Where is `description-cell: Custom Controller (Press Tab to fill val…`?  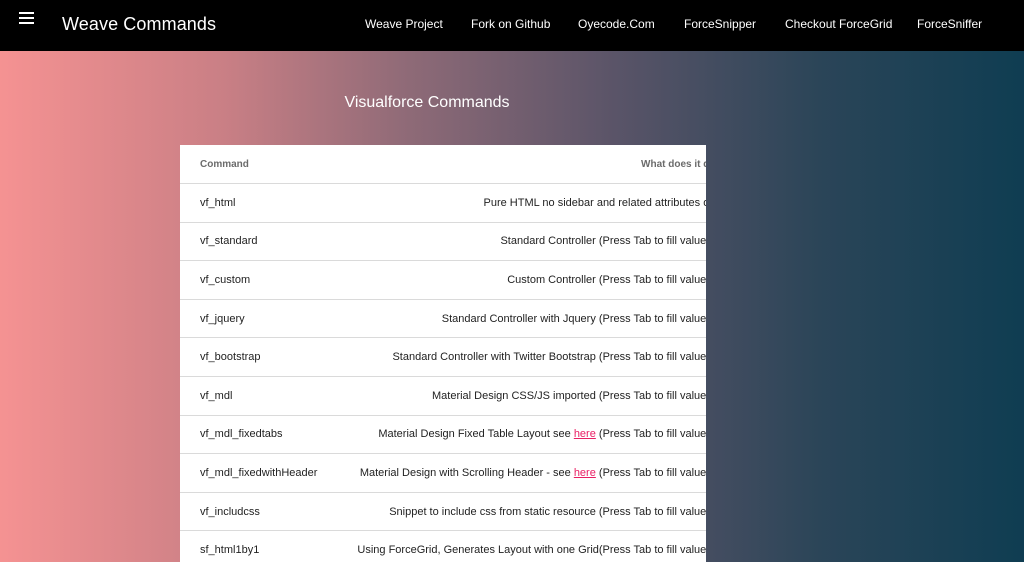 description-cell: Custom Controller (Press Tab to fill val… is located at coordinates (521, 280).